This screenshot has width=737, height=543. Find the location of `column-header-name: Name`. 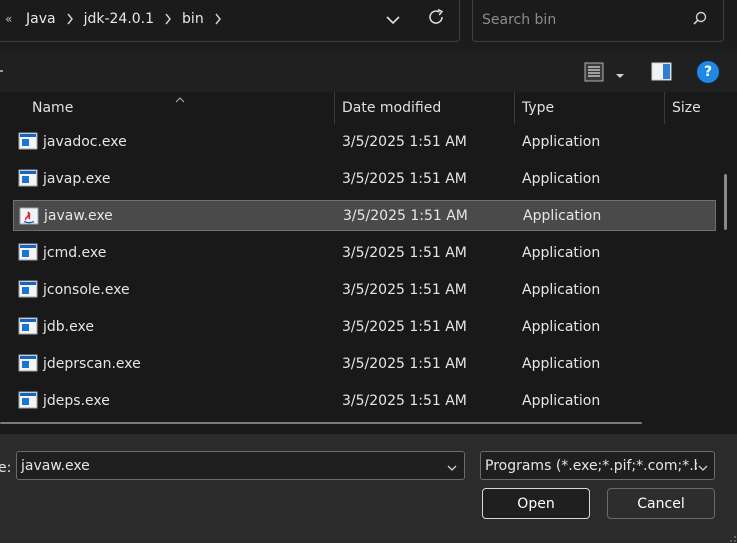

column-header-name: Name is located at coordinates (52, 108).